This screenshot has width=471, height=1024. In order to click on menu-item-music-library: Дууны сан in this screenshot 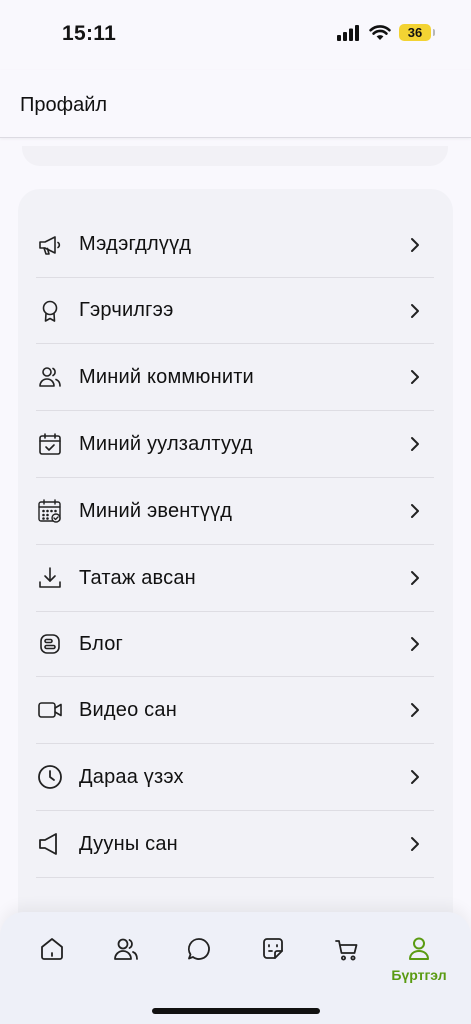, I will do `click(235, 844)`.